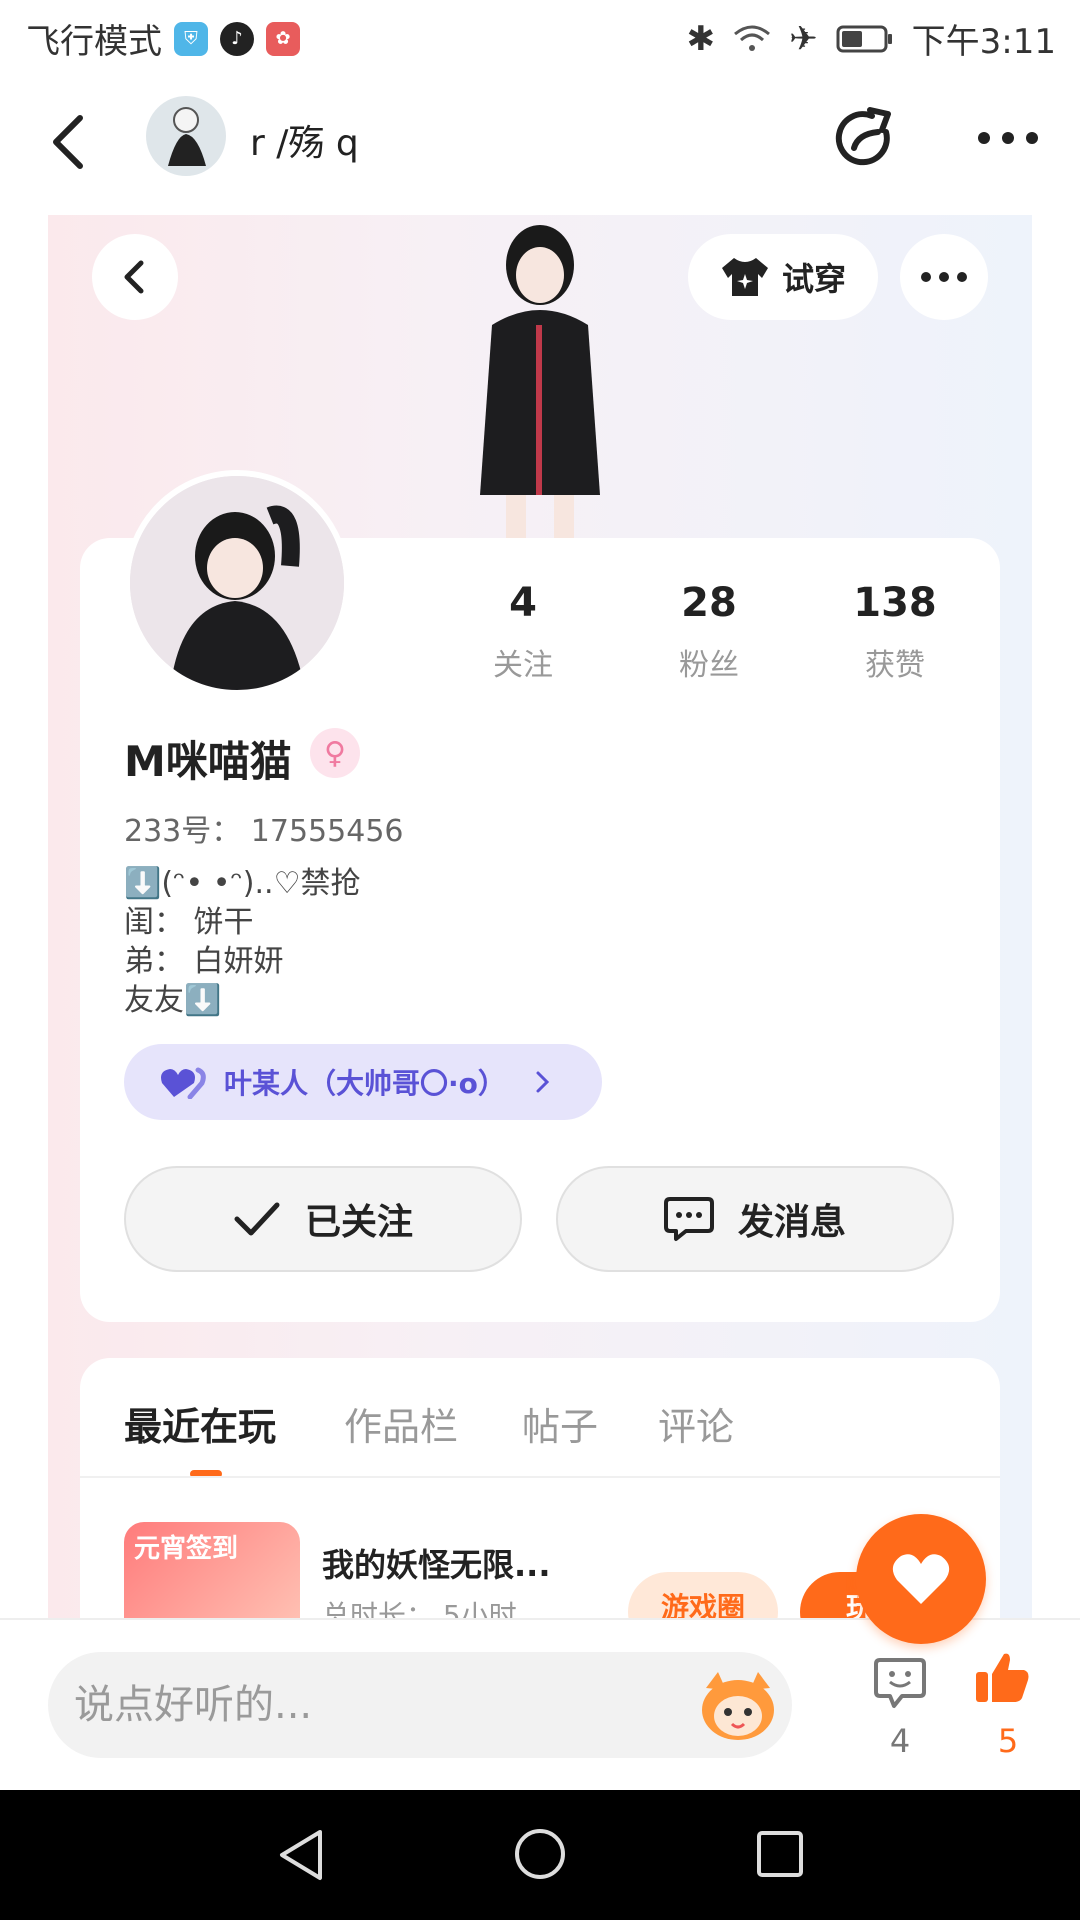 This screenshot has height=1920, width=1080. Describe the element at coordinates (780, 1854) in the screenshot. I see `nav-recents-icon` at that location.